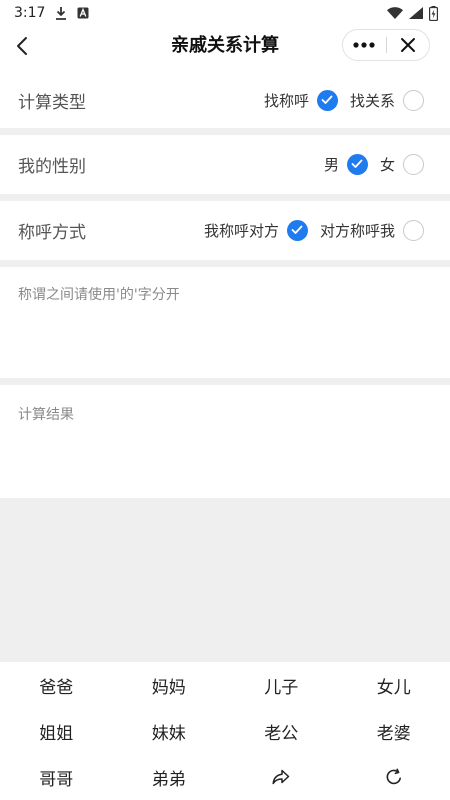 The height and width of the screenshot is (800, 450). Describe the element at coordinates (46, 415) in the screenshot. I see `result-placeholder: 计算结果` at that location.